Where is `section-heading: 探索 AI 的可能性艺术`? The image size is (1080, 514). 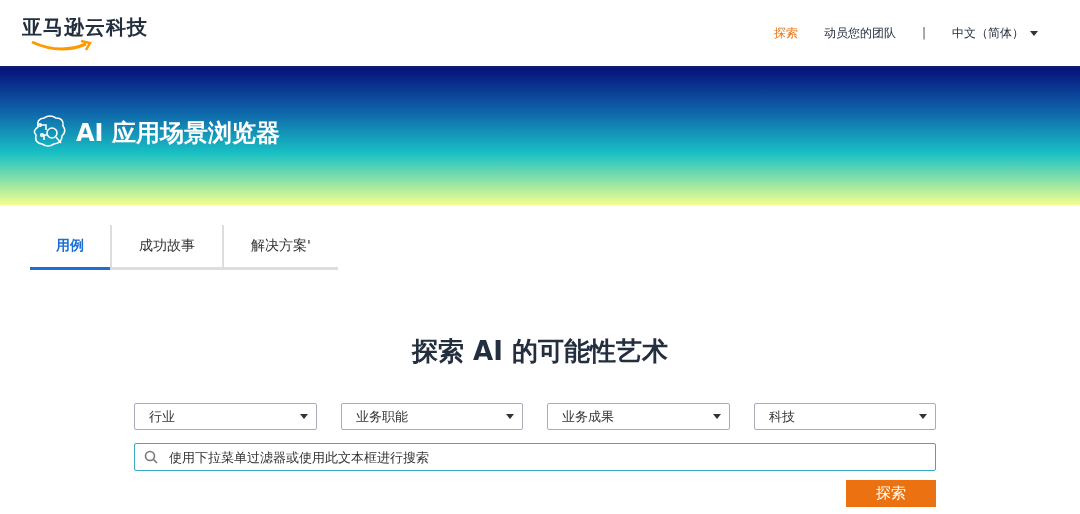 section-heading: 探索 AI 的可能性艺术 is located at coordinates (539, 351).